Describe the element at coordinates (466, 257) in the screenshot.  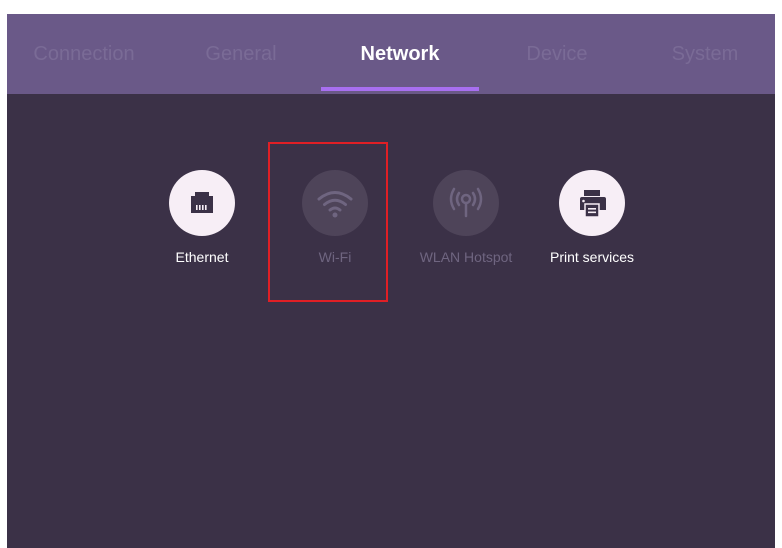
I see `wlan-hotspot-label: WLAN Hotspot` at that location.